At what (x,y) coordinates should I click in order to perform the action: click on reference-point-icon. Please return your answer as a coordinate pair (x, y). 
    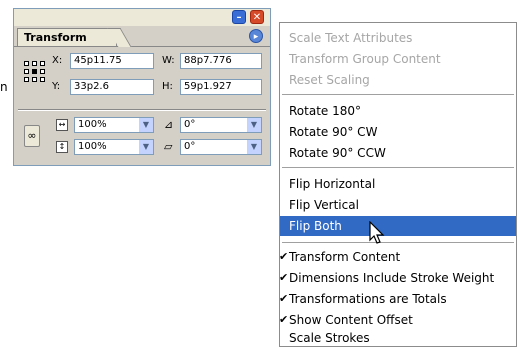
    Looking at the image, I should click on (35, 72).